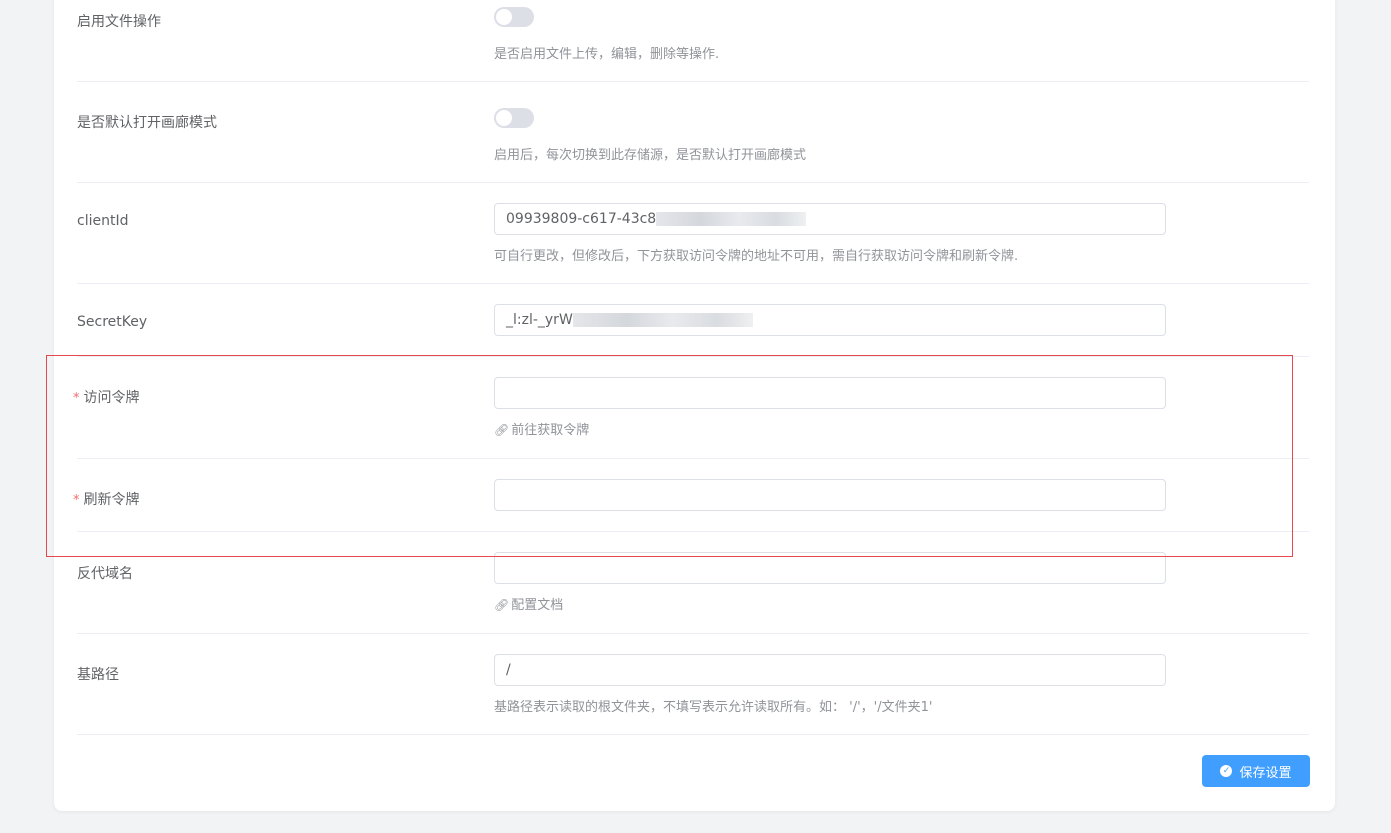  I want to click on enable-file-ops-switch, so click(514, 17).